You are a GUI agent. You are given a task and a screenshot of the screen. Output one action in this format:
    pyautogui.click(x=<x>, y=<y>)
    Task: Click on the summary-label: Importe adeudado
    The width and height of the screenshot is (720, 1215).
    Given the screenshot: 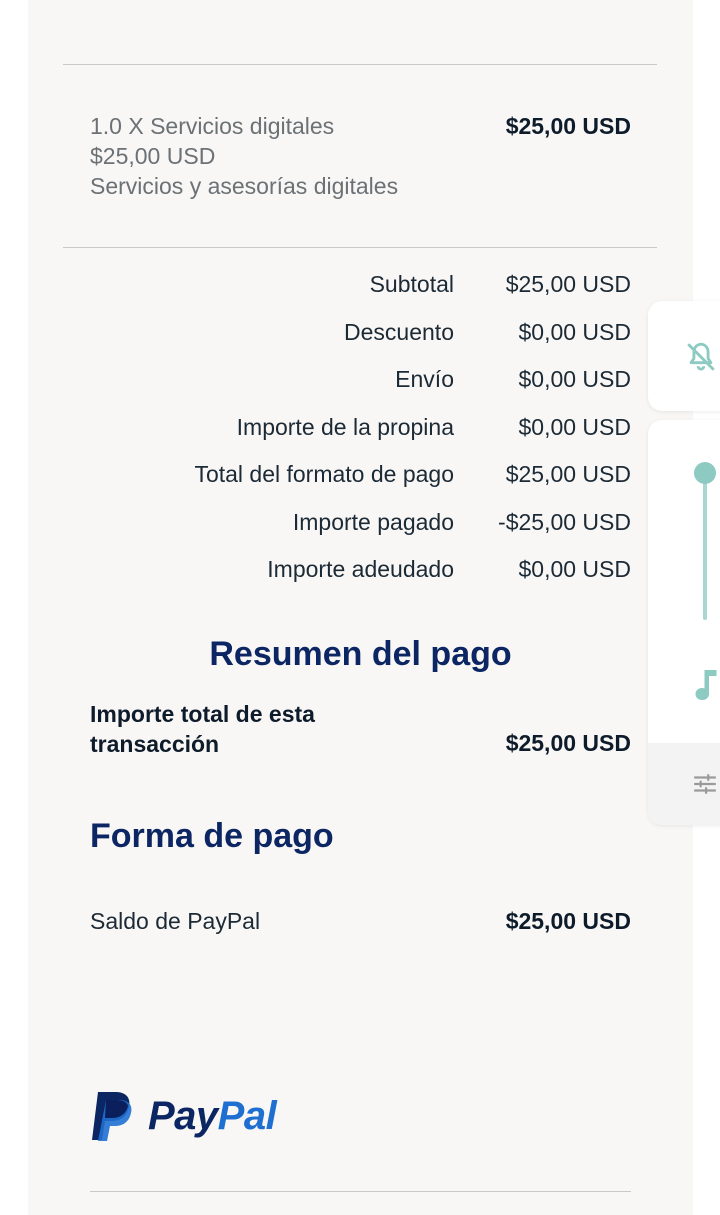 What is the action you would take?
    pyautogui.click(x=360, y=569)
    